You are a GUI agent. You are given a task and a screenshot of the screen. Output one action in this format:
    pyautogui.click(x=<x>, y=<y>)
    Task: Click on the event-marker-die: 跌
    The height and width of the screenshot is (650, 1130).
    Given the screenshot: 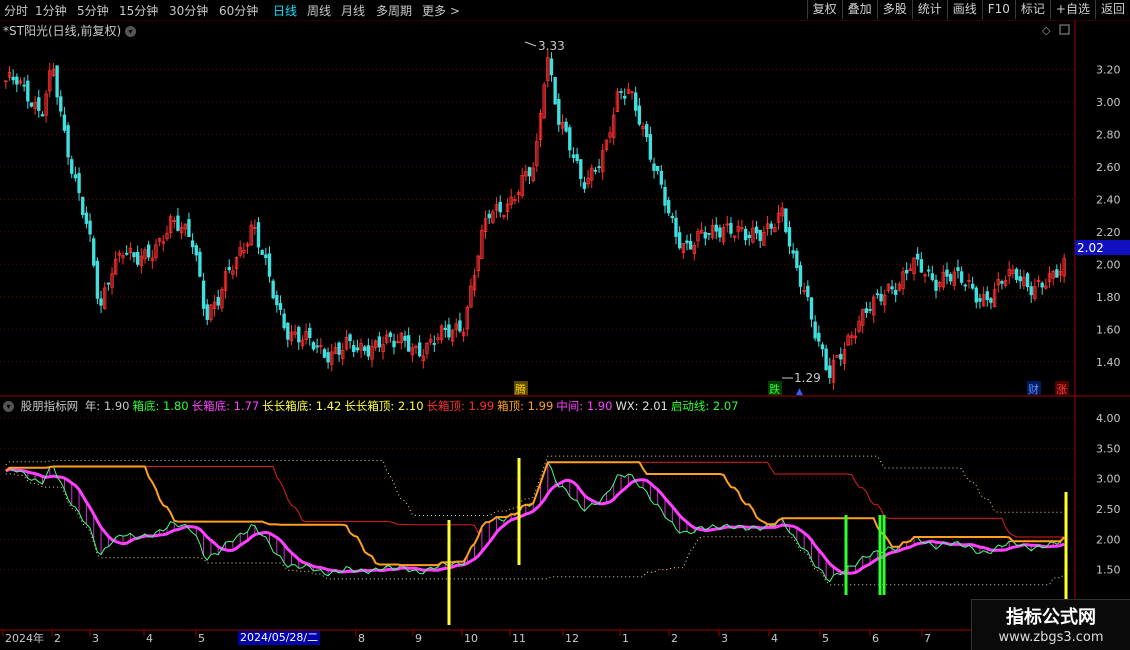 What is the action you would take?
    pyautogui.click(x=774, y=389)
    